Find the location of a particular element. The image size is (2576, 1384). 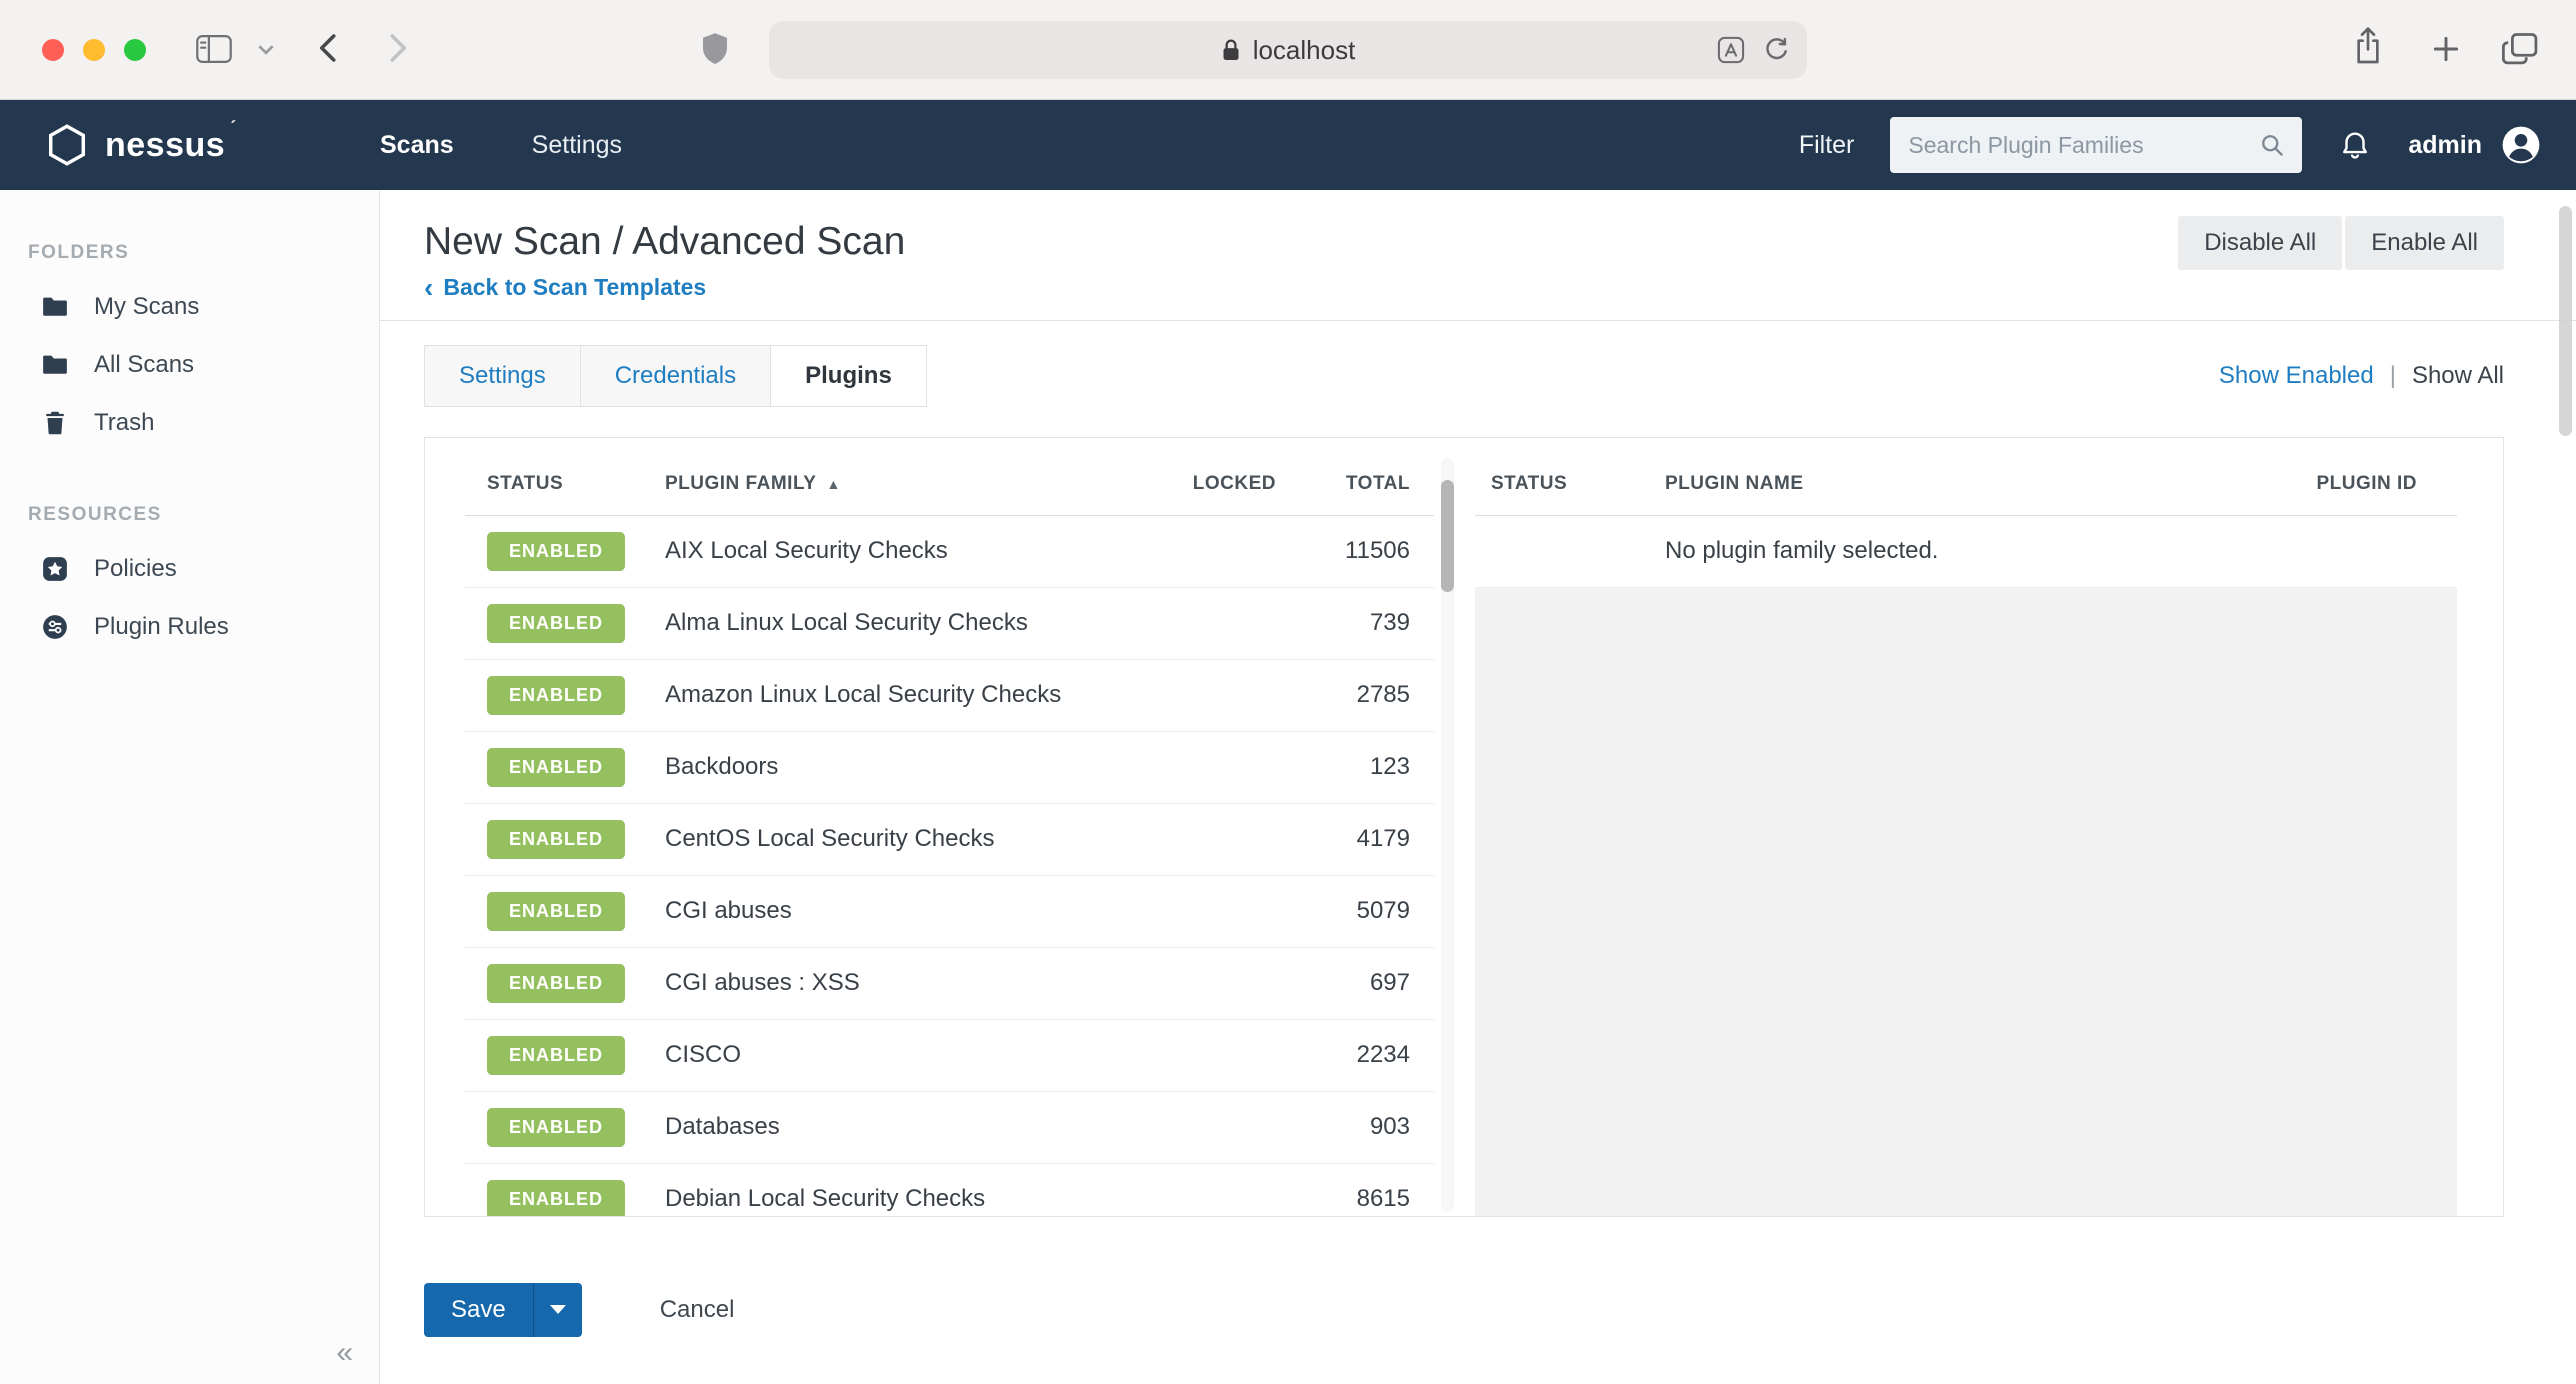

filter-button: Filter is located at coordinates (1827, 145).